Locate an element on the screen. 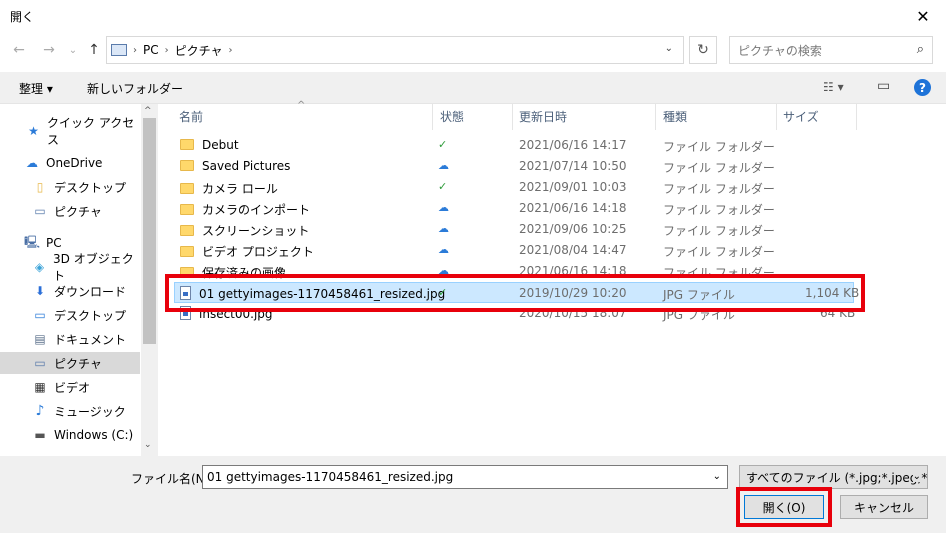 The image size is (946, 533). up-button: ↑ is located at coordinates (94, 50).